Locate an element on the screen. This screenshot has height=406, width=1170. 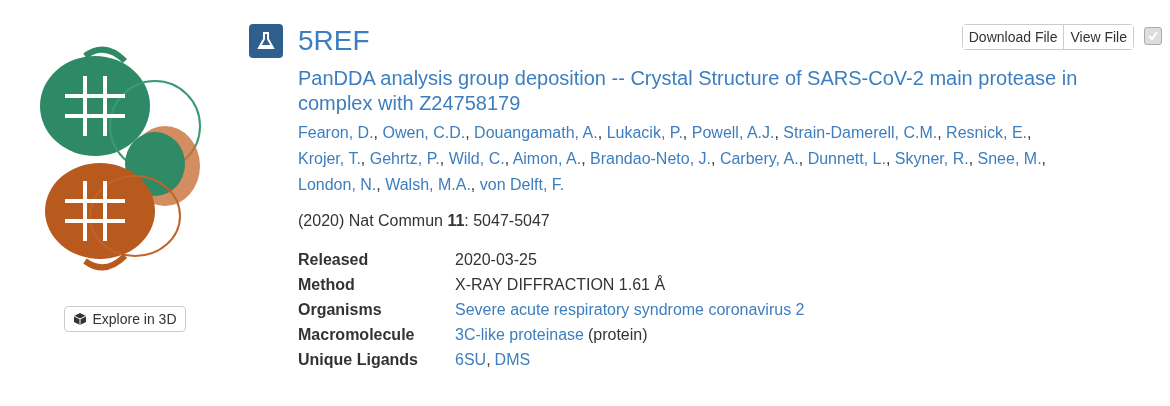
author-link: Strain-Damerell, C.M. is located at coordinates (860, 132).